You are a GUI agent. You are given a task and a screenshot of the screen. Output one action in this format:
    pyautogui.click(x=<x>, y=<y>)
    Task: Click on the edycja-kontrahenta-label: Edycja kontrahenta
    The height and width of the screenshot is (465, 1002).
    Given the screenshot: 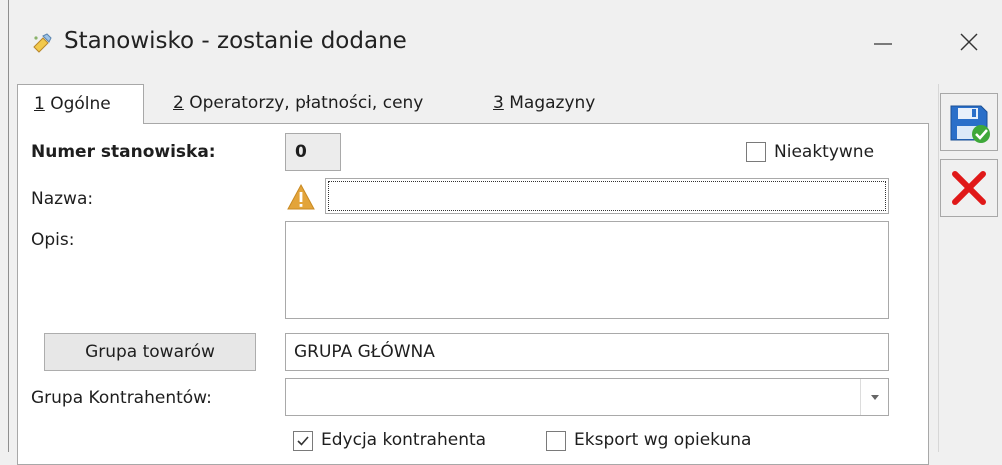 What is the action you would take?
    pyautogui.click(x=404, y=440)
    